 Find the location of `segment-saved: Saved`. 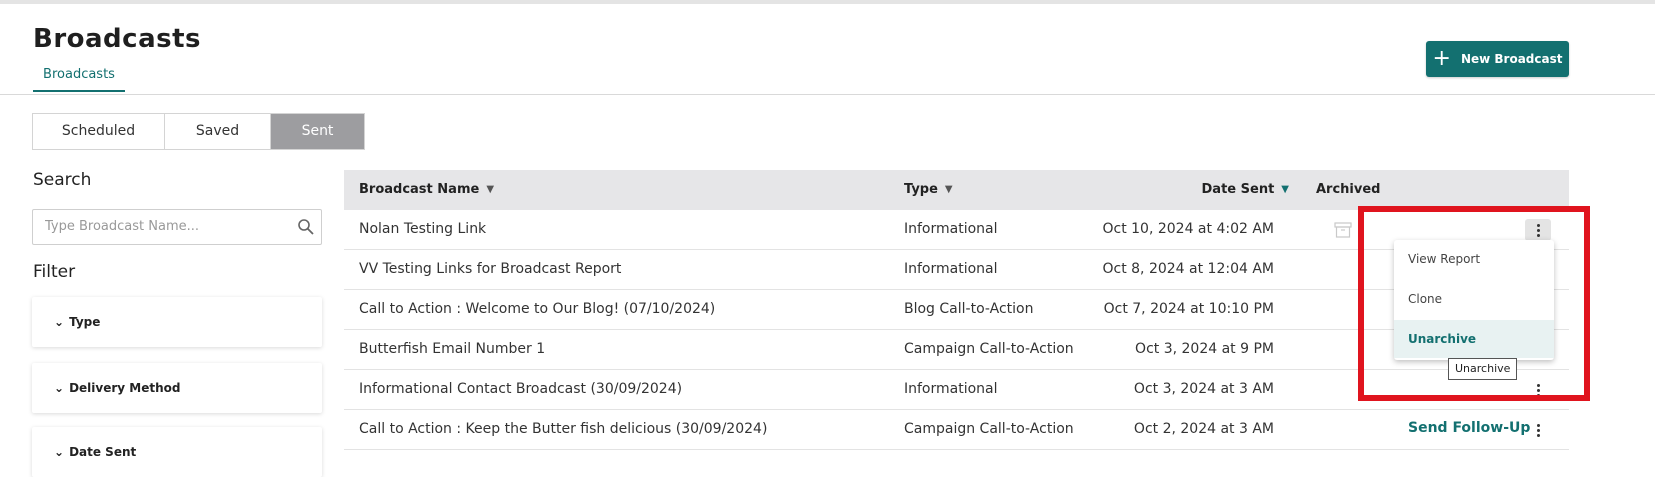

segment-saved: Saved is located at coordinates (218, 131).